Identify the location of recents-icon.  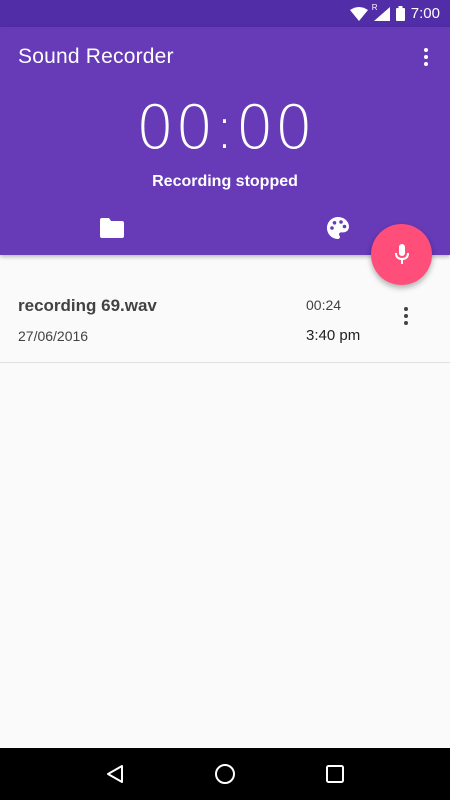
(335, 774).